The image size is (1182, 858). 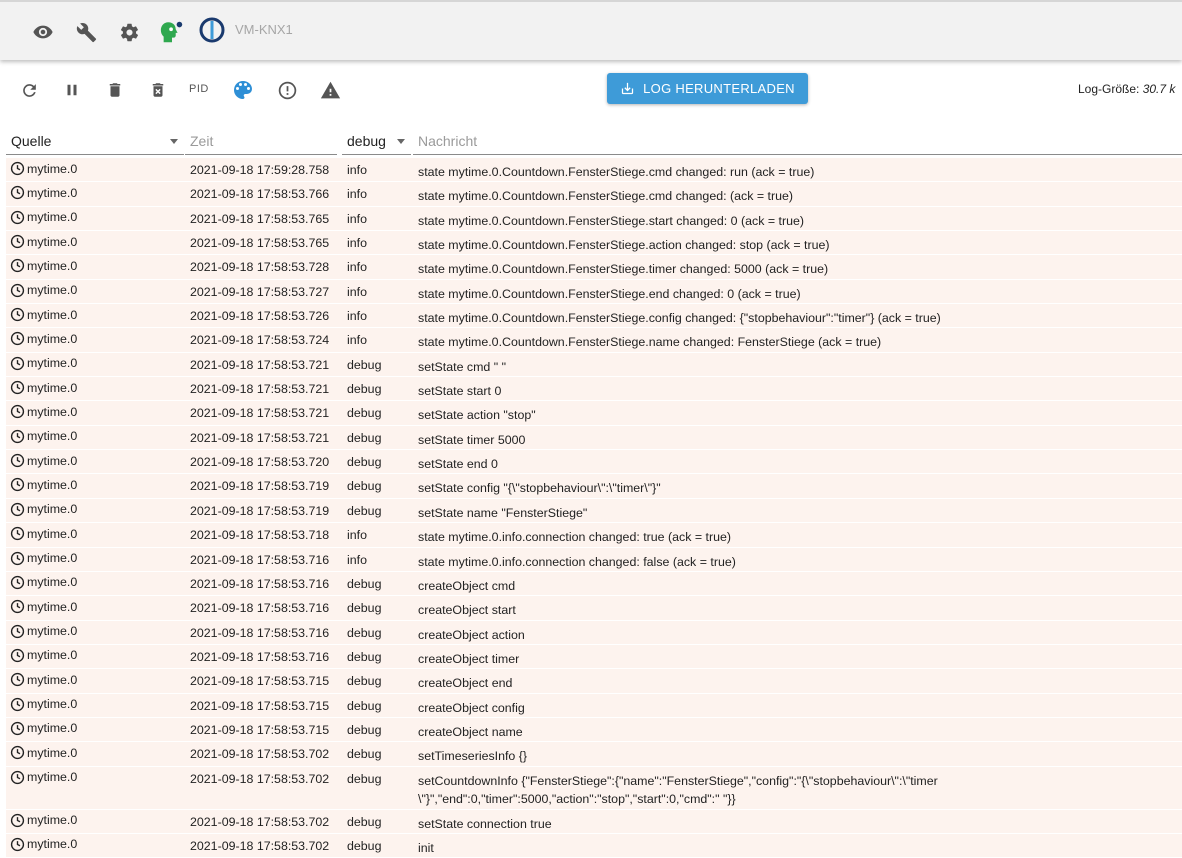 What do you see at coordinates (243, 90) in the screenshot?
I see `palette-icon` at bounding box center [243, 90].